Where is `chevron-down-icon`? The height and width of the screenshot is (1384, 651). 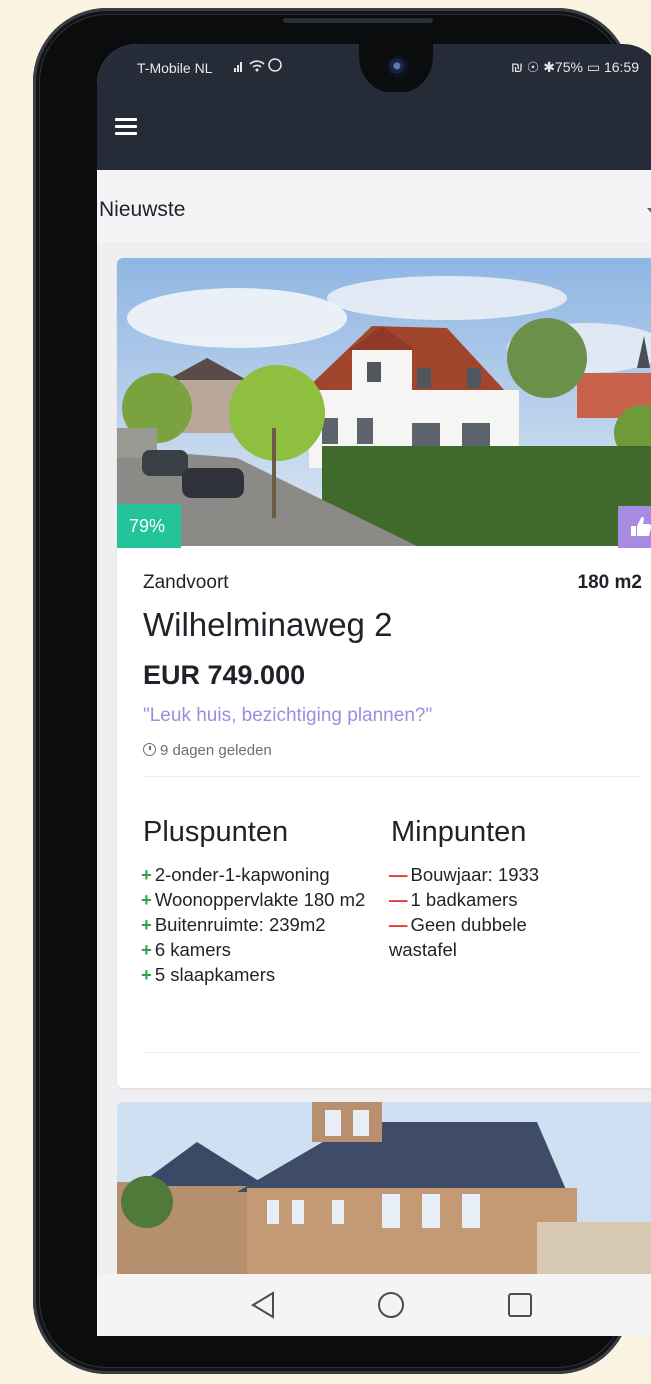 chevron-down-icon is located at coordinates (649, 211).